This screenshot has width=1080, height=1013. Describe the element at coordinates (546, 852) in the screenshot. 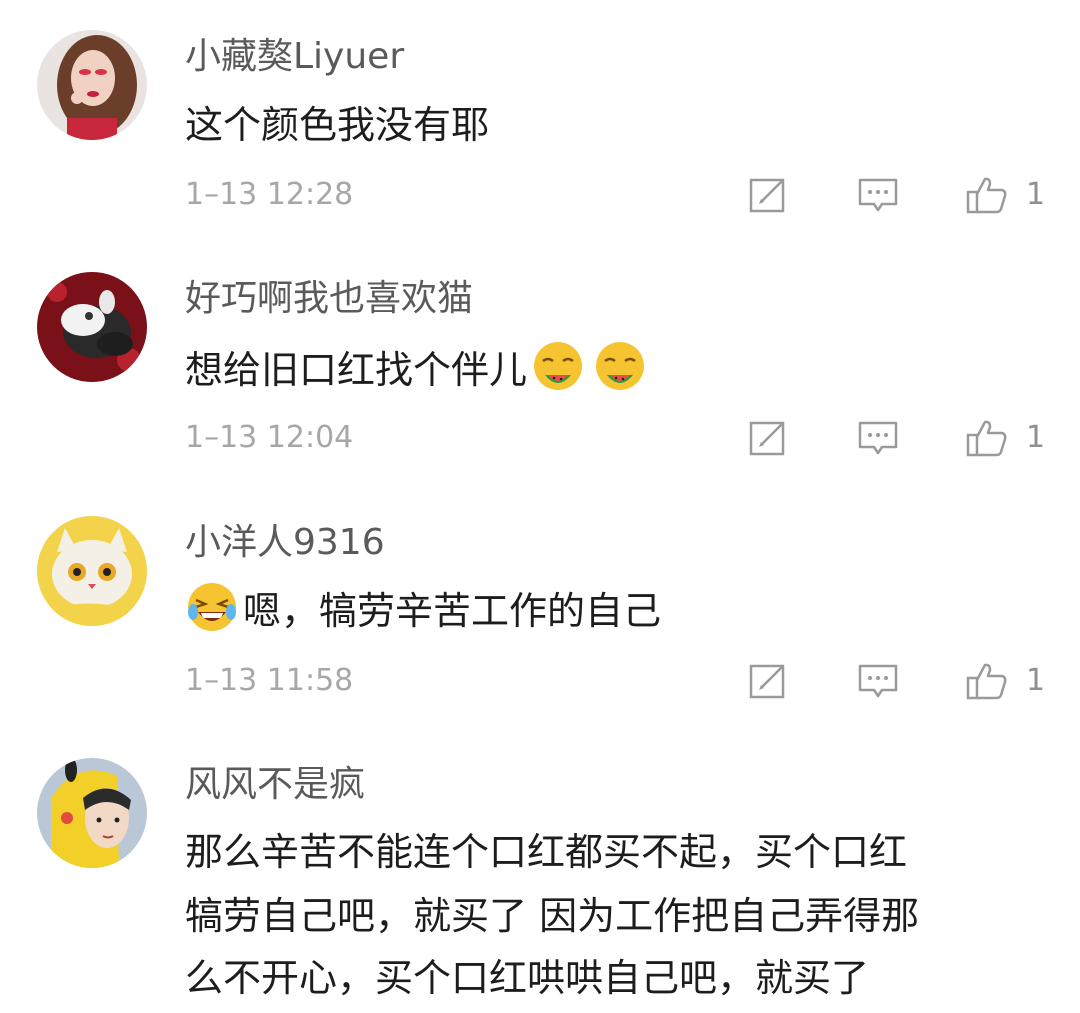

I see `comment-text-line: 那么辛苦不能连个口红都买不起，买个口红` at that location.